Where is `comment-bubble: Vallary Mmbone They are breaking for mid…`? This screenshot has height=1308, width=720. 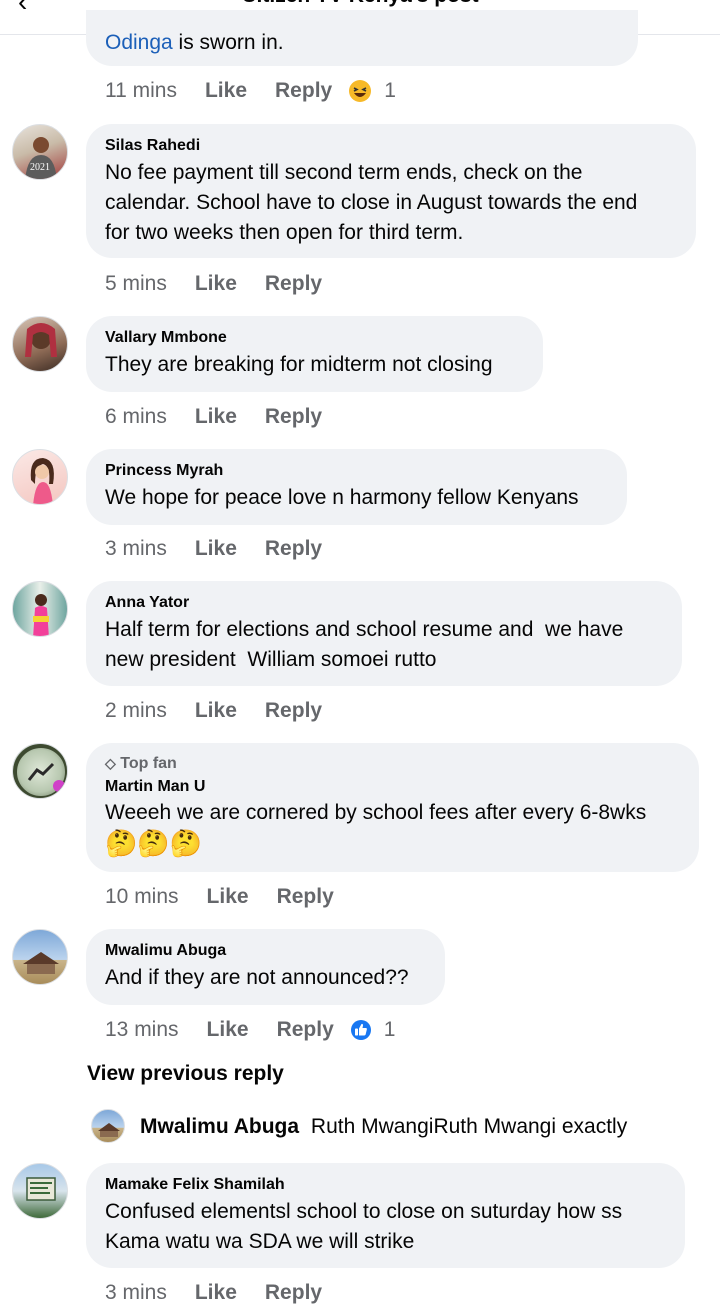 comment-bubble: Vallary Mmbone They are breaking for mid… is located at coordinates (314, 354).